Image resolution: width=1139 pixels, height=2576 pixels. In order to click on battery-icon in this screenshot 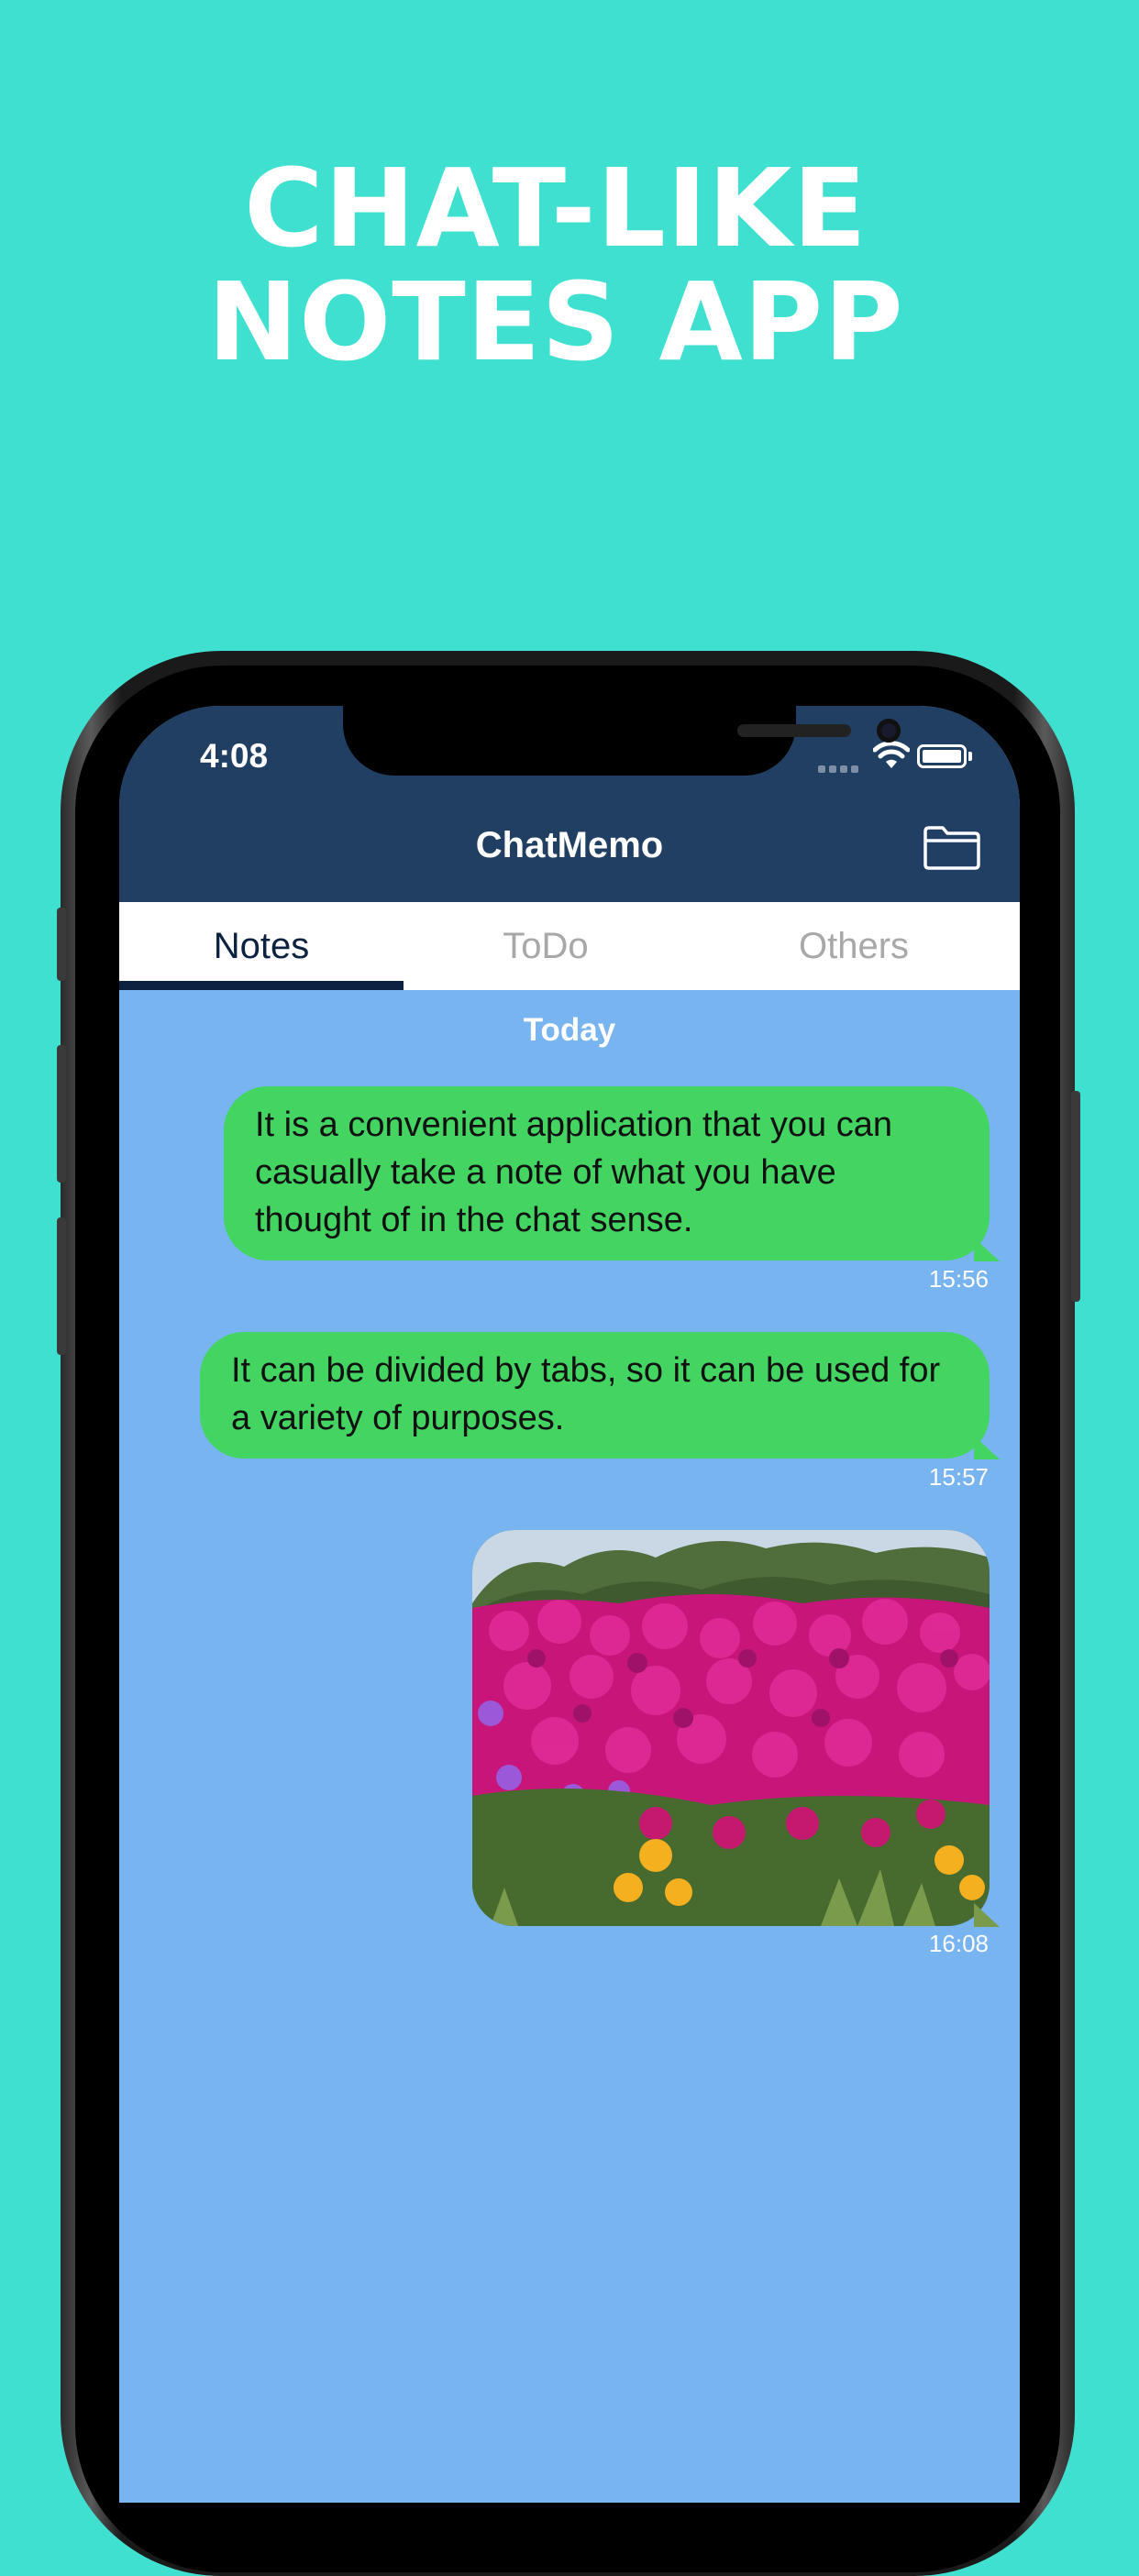, I will do `click(942, 756)`.